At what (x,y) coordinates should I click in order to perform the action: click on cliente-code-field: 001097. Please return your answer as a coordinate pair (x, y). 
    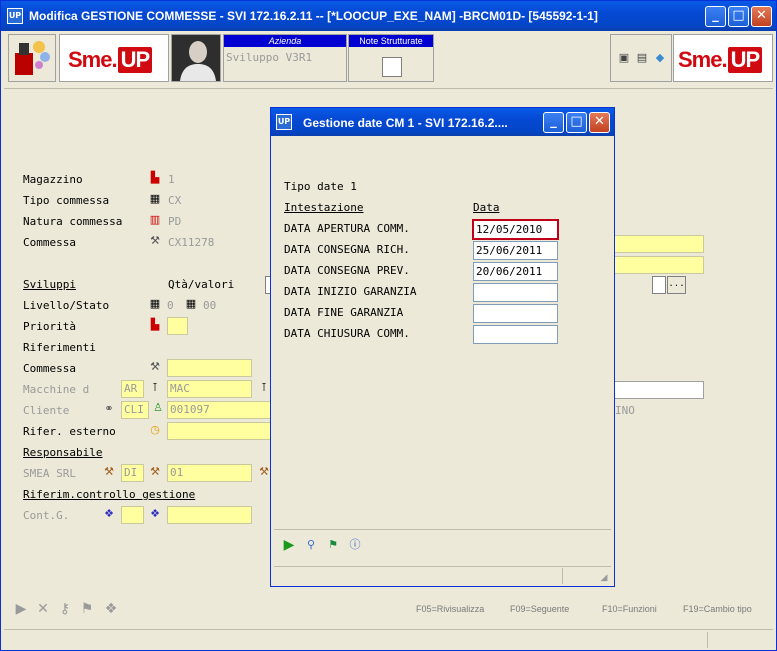
    Looking at the image, I should click on (219, 410).